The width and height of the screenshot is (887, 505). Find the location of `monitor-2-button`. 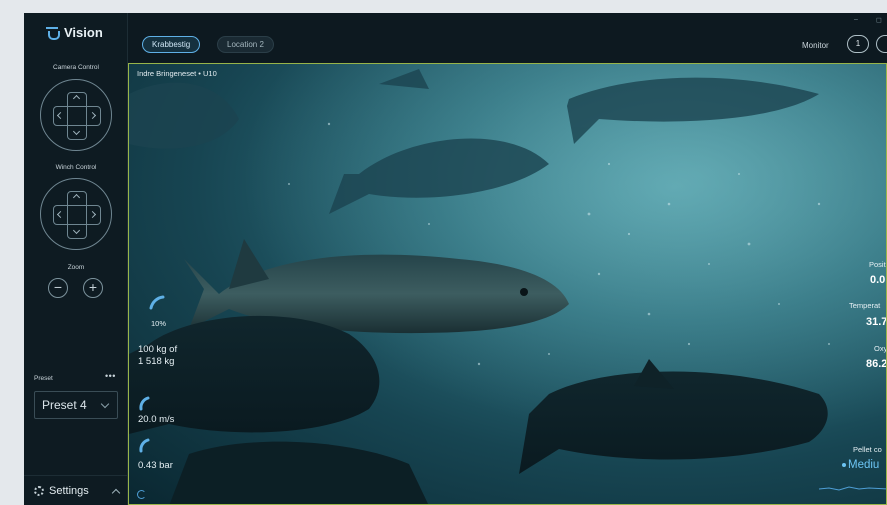

monitor-2-button is located at coordinates (881, 44).